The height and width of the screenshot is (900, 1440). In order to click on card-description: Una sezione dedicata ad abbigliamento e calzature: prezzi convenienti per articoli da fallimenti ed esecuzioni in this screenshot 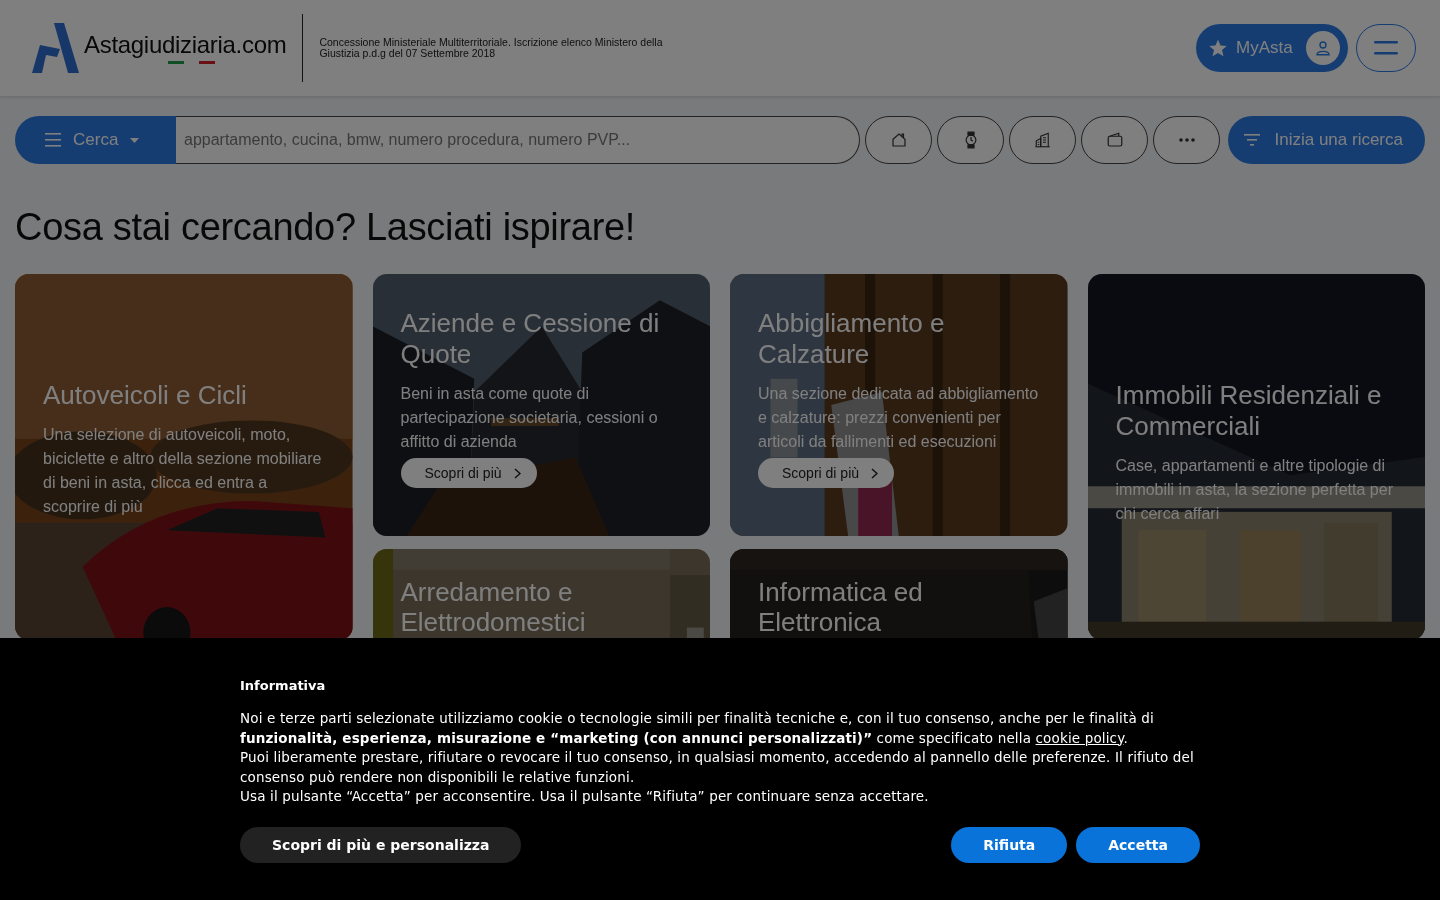, I will do `click(899, 418)`.